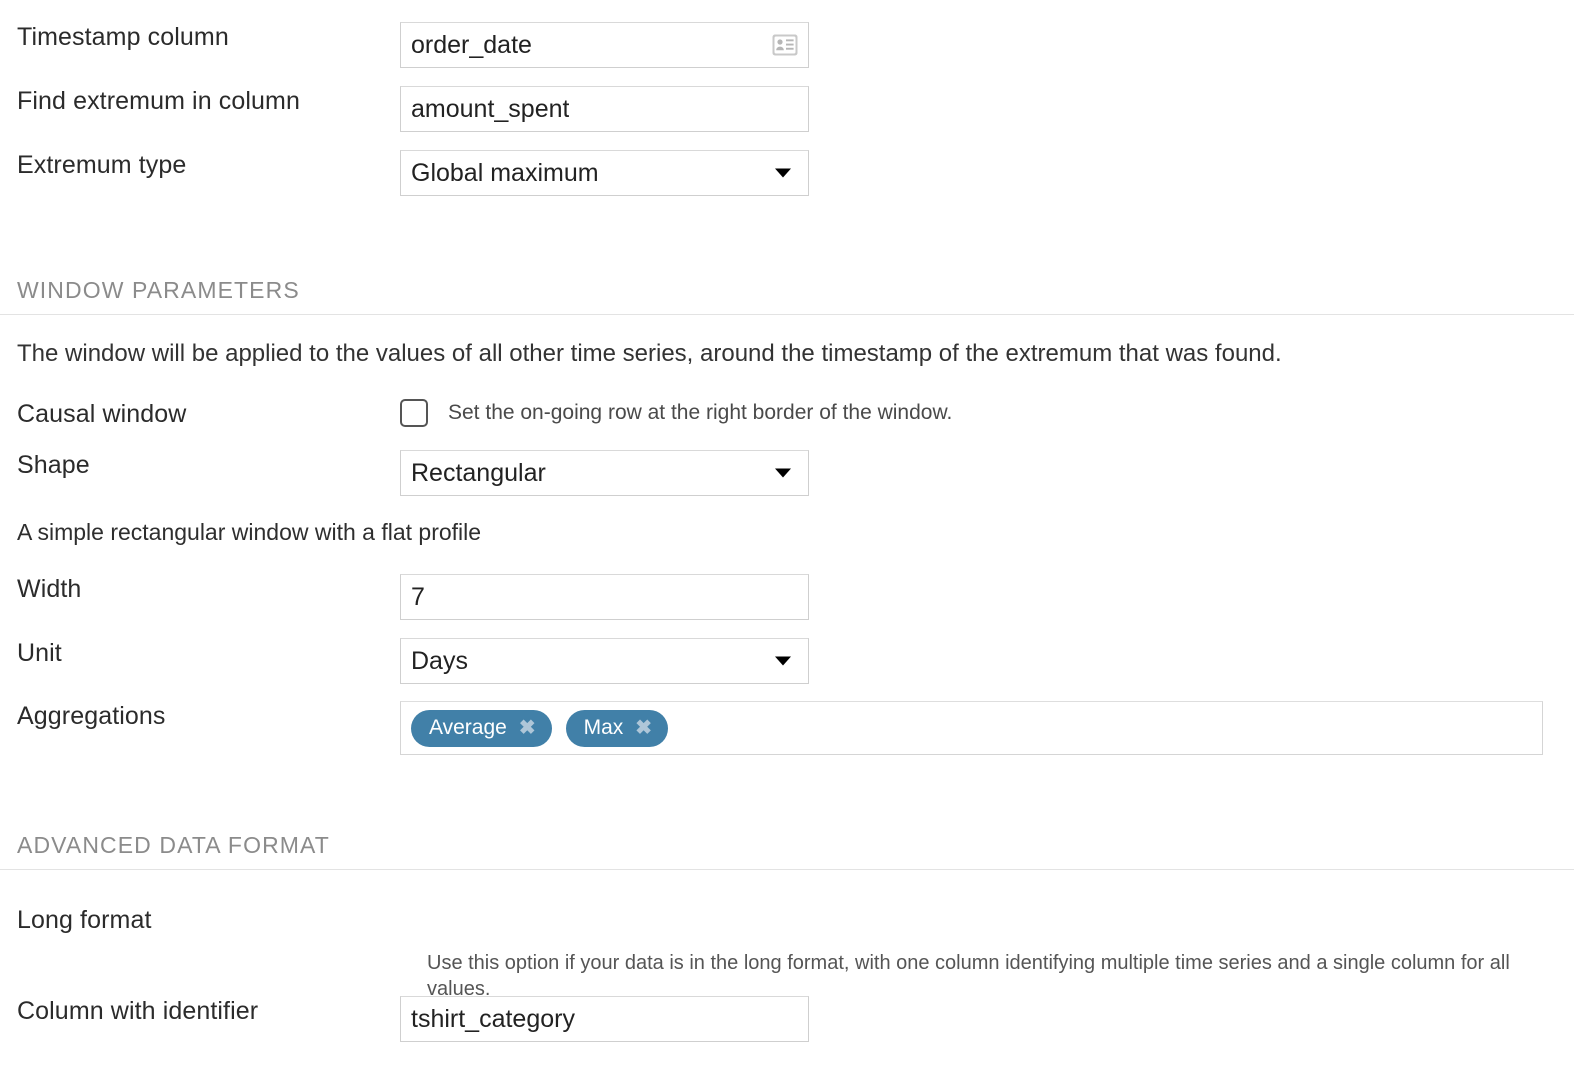 This screenshot has width=1574, height=1066. I want to click on extremum-type-select: Global maximum, so click(604, 173).